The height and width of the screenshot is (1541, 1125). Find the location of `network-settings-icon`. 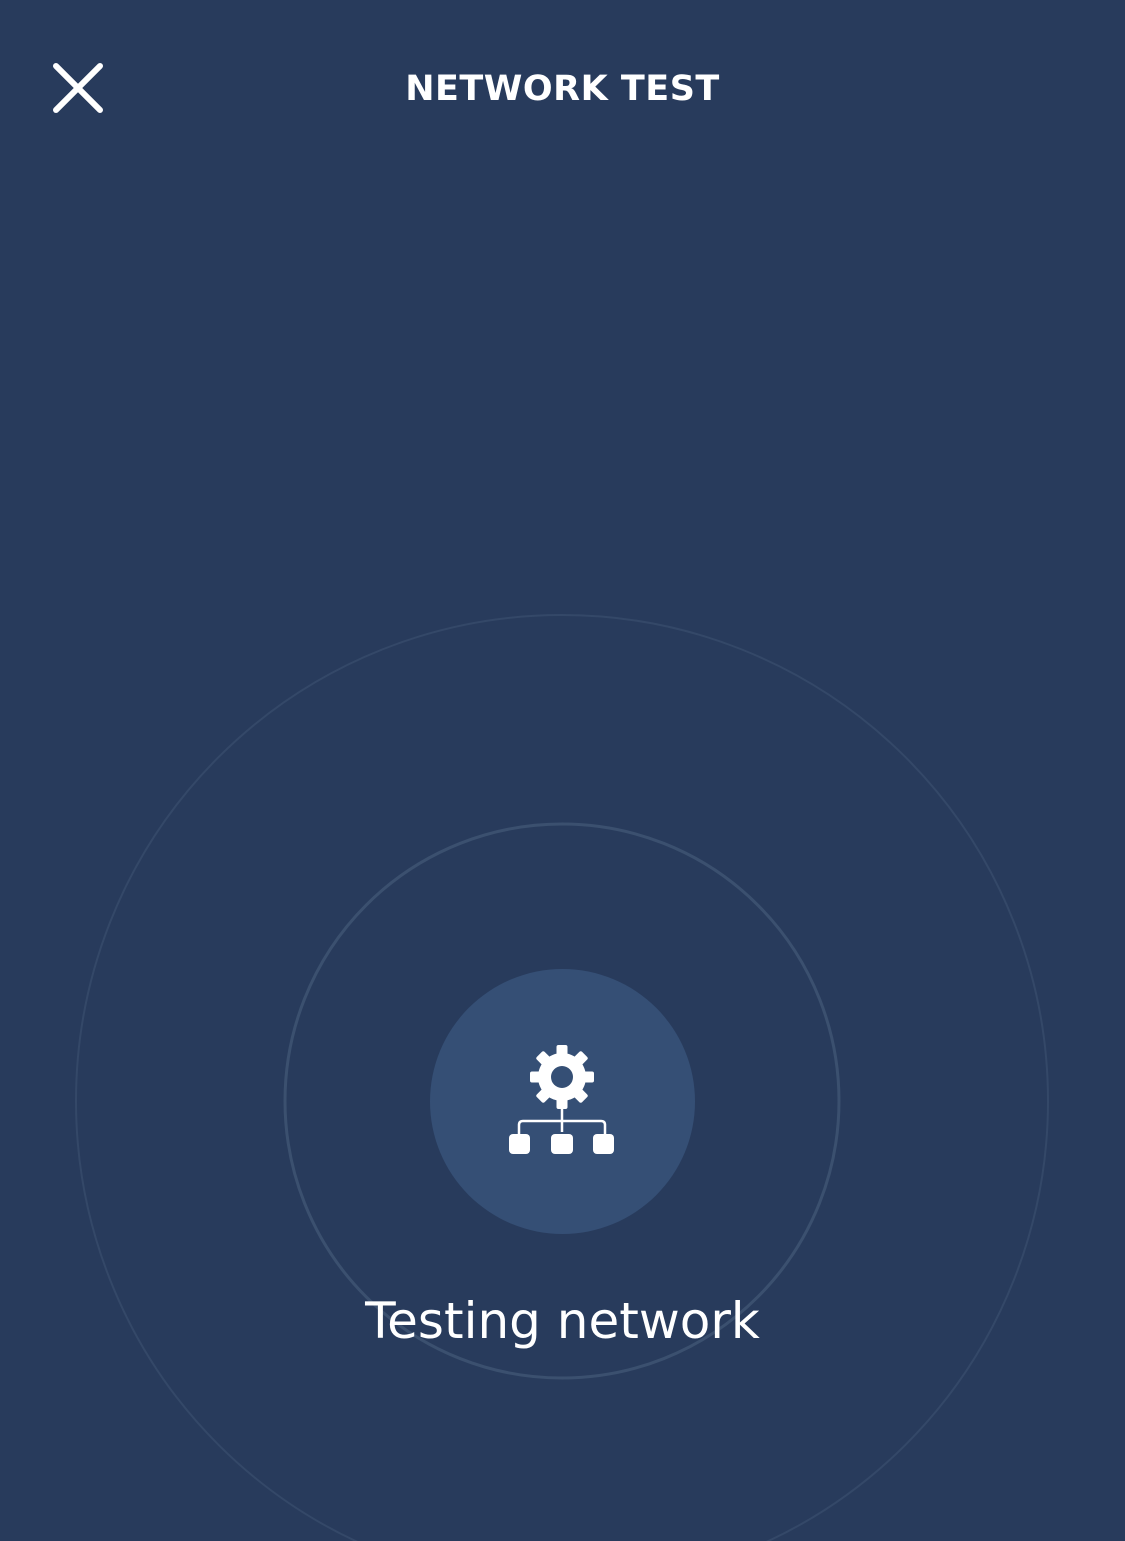

network-settings-icon is located at coordinates (561, 1099).